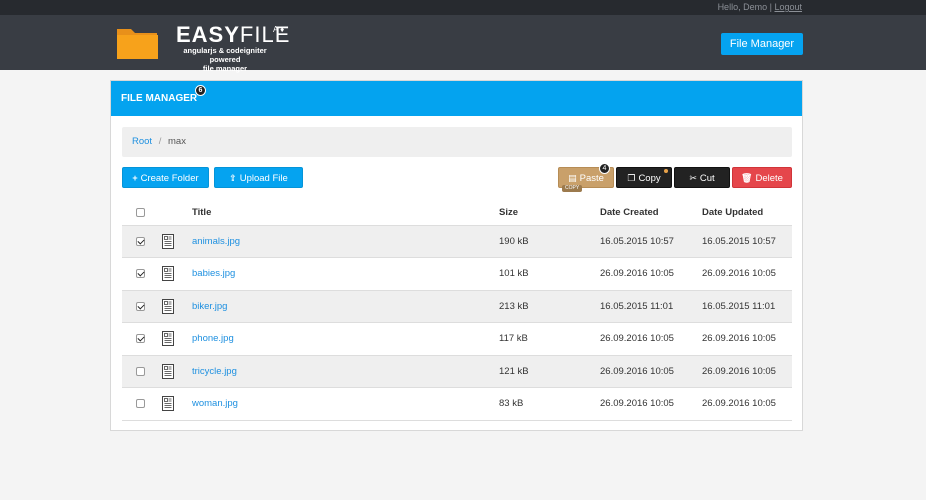 Image resolution: width=926 pixels, height=500 pixels. Describe the element at coordinates (135, 178) in the screenshot. I see `plus-icon: +` at that location.